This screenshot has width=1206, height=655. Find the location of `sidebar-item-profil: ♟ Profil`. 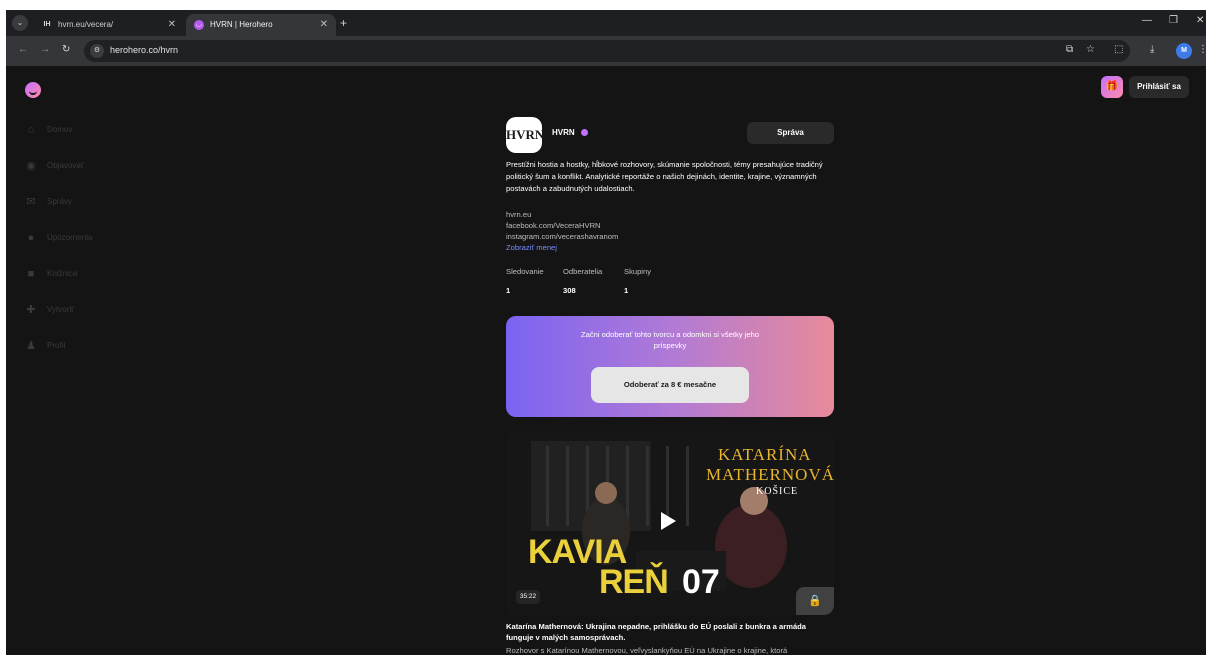

sidebar-item-profil: ♟ Profil is located at coordinates (85, 347).